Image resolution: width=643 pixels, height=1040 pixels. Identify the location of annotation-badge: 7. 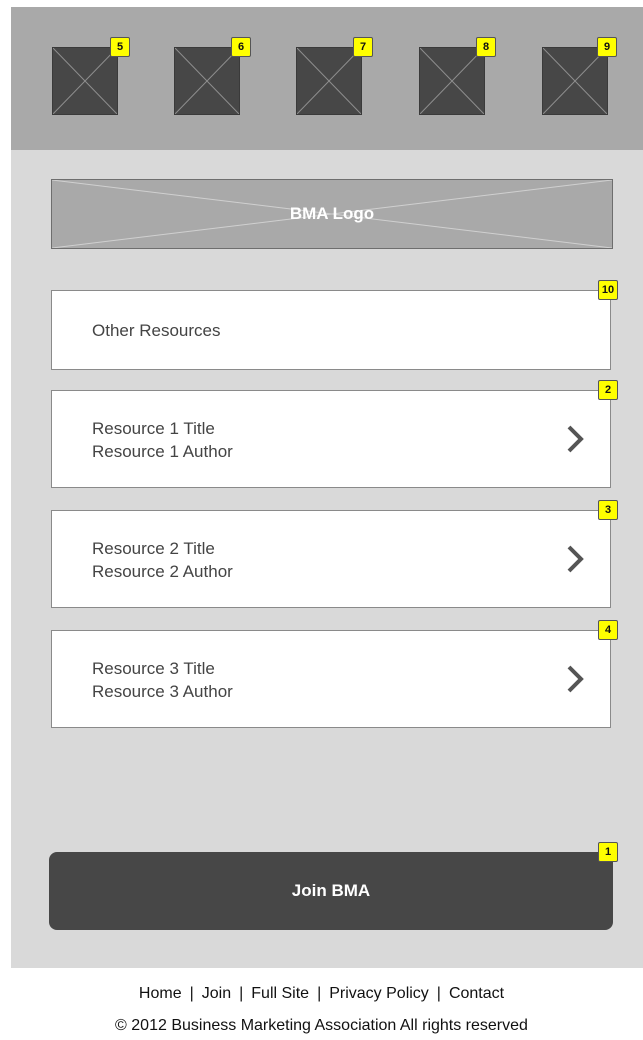
(363, 47).